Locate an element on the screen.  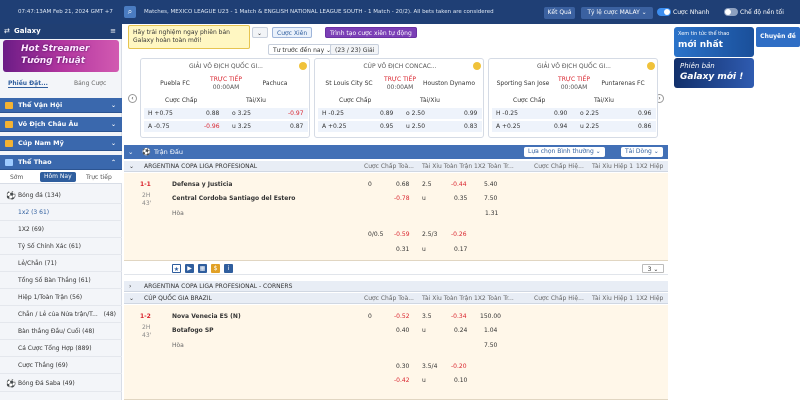
odds-value: -0.97 is located at coordinates (296, 113).